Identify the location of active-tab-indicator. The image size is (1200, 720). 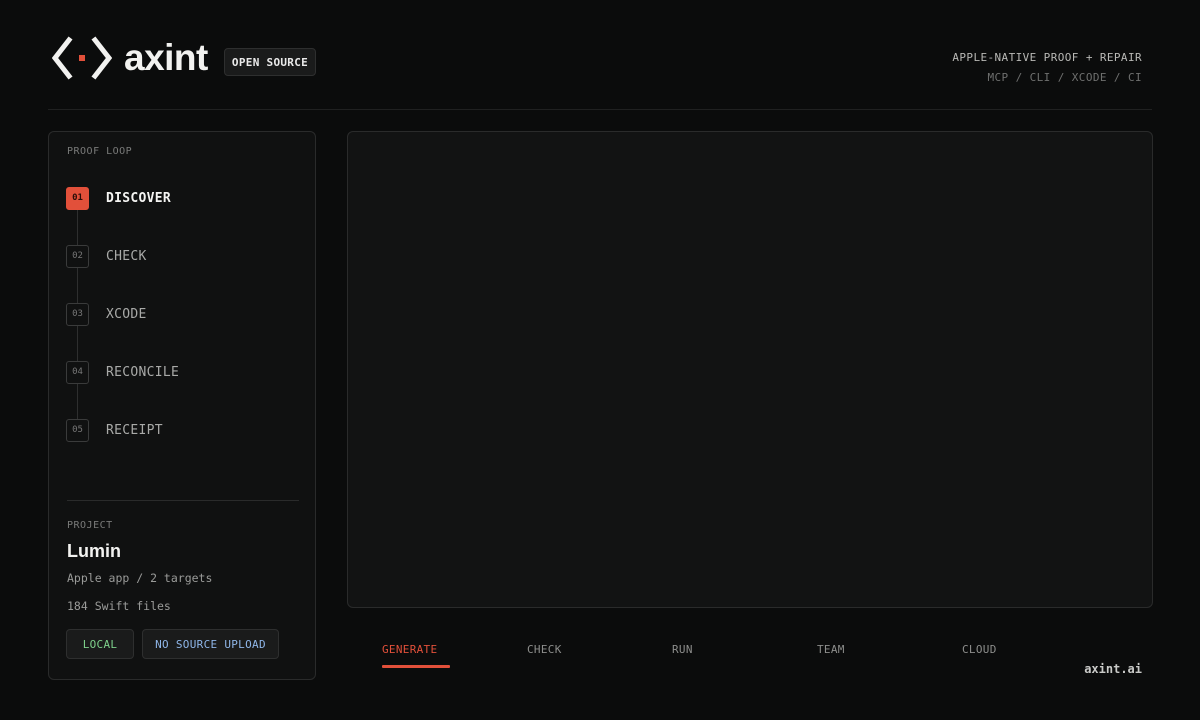
(416, 666).